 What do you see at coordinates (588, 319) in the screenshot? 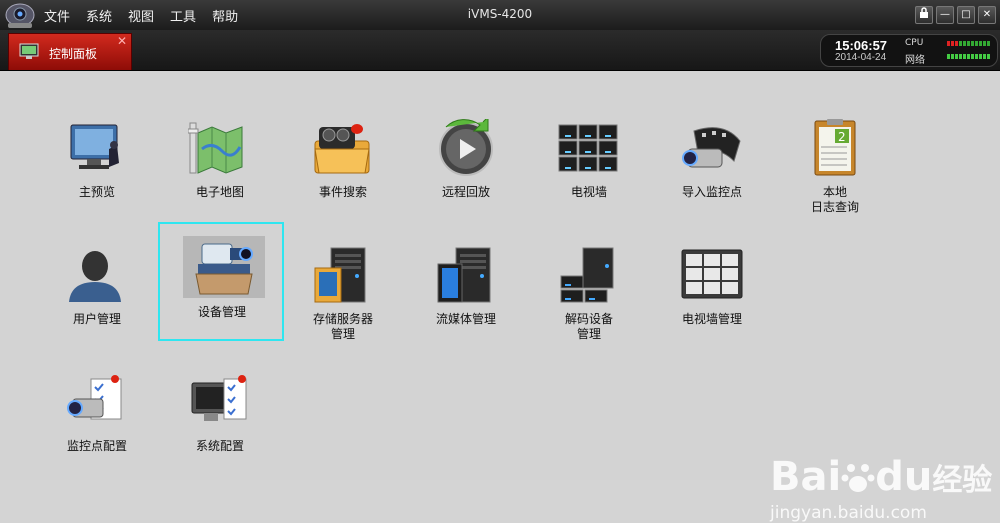
I see `decoder-label-line1: 解码设备` at bounding box center [588, 319].